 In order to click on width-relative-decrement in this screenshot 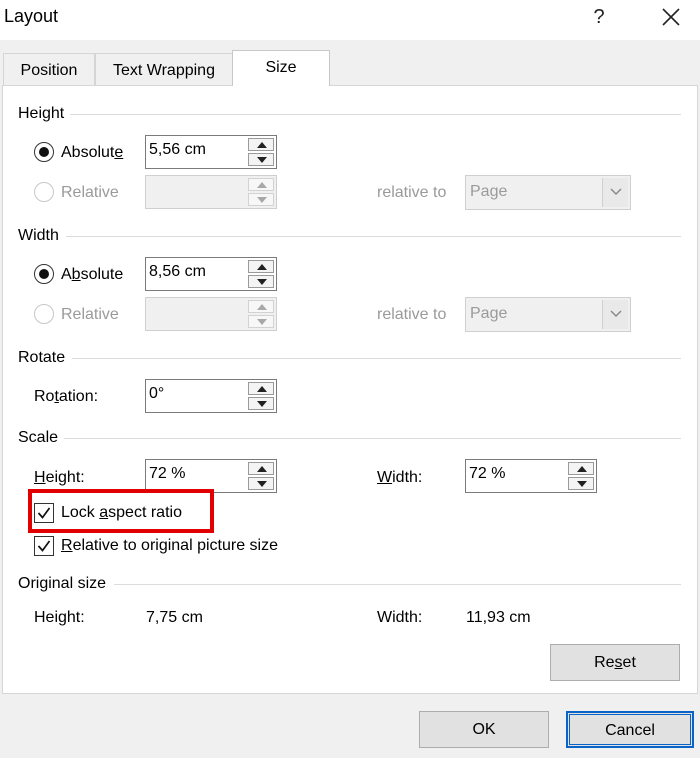, I will do `click(261, 321)`.